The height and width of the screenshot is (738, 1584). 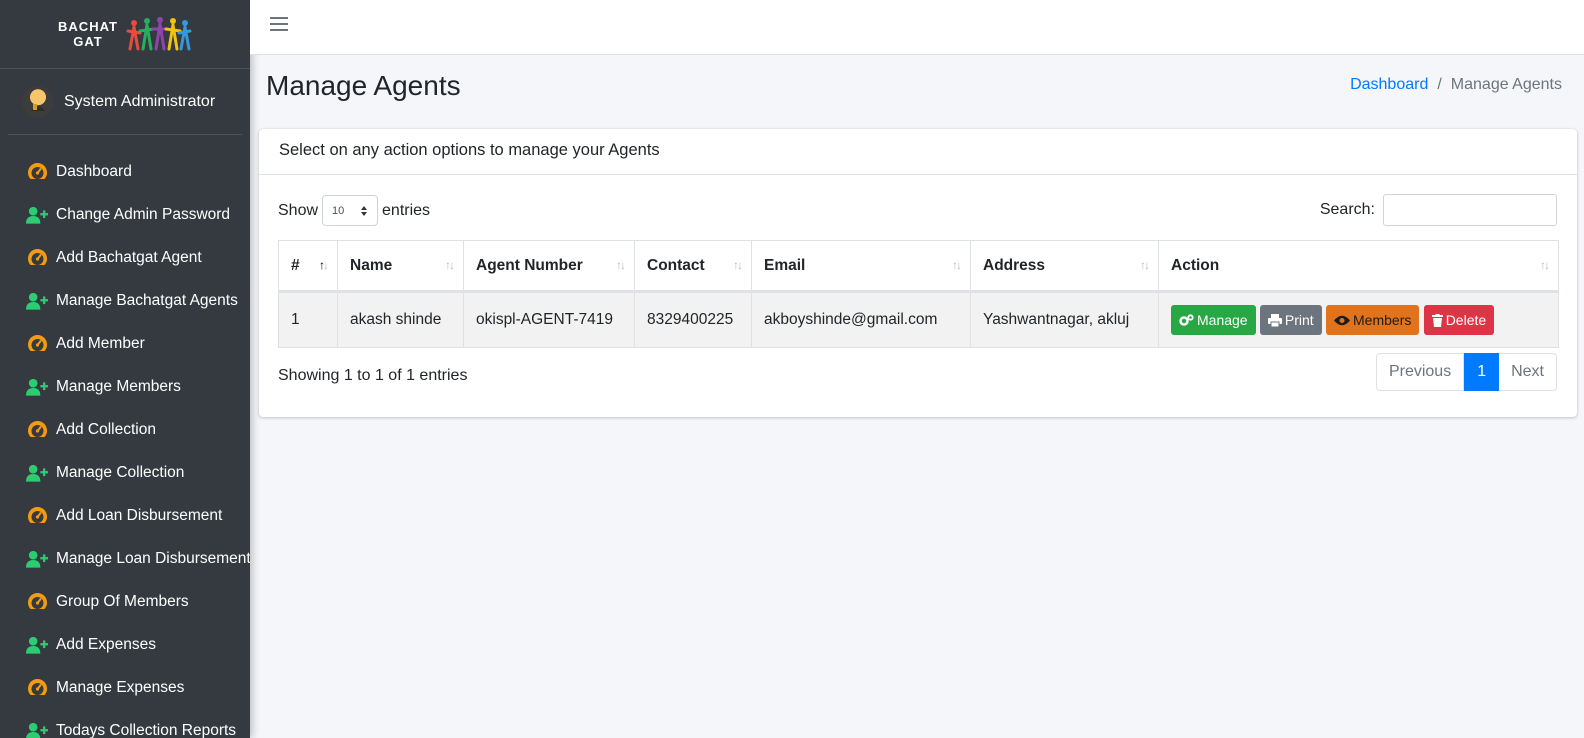 What do you see at coordinates (143, 214) in the screenshot?
I see `sidebar-item-label: Change Admin Password` at bounding box center [143, 214].